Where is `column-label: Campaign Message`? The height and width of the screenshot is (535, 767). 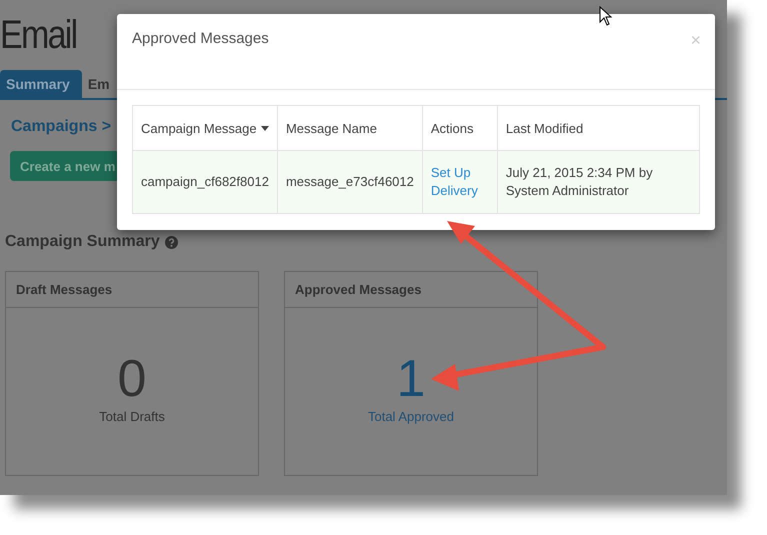
column-label: Campaign Message is located at coordinates (199, 128).